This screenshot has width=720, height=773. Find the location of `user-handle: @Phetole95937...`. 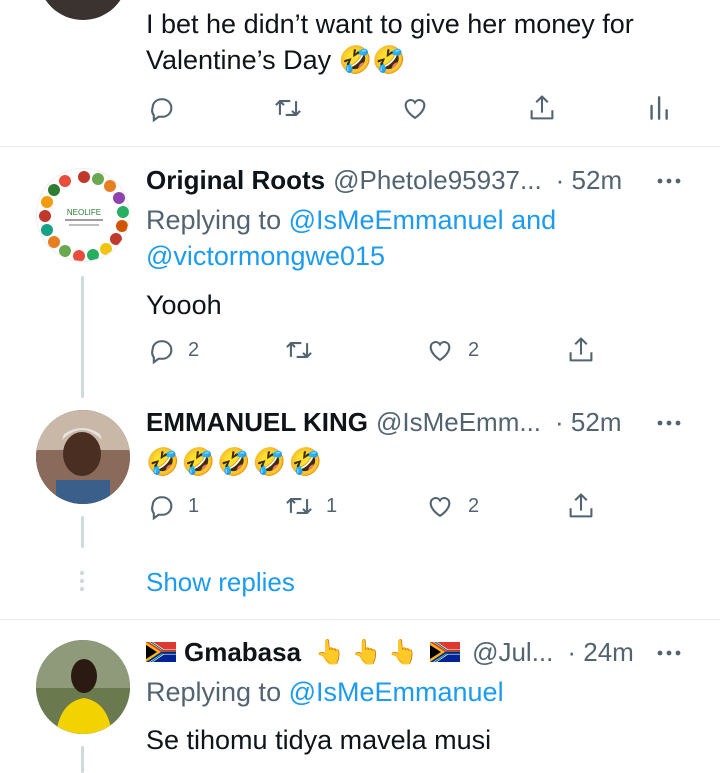

user-handle: @Phetole95937... is located at coordinates (437, 180).